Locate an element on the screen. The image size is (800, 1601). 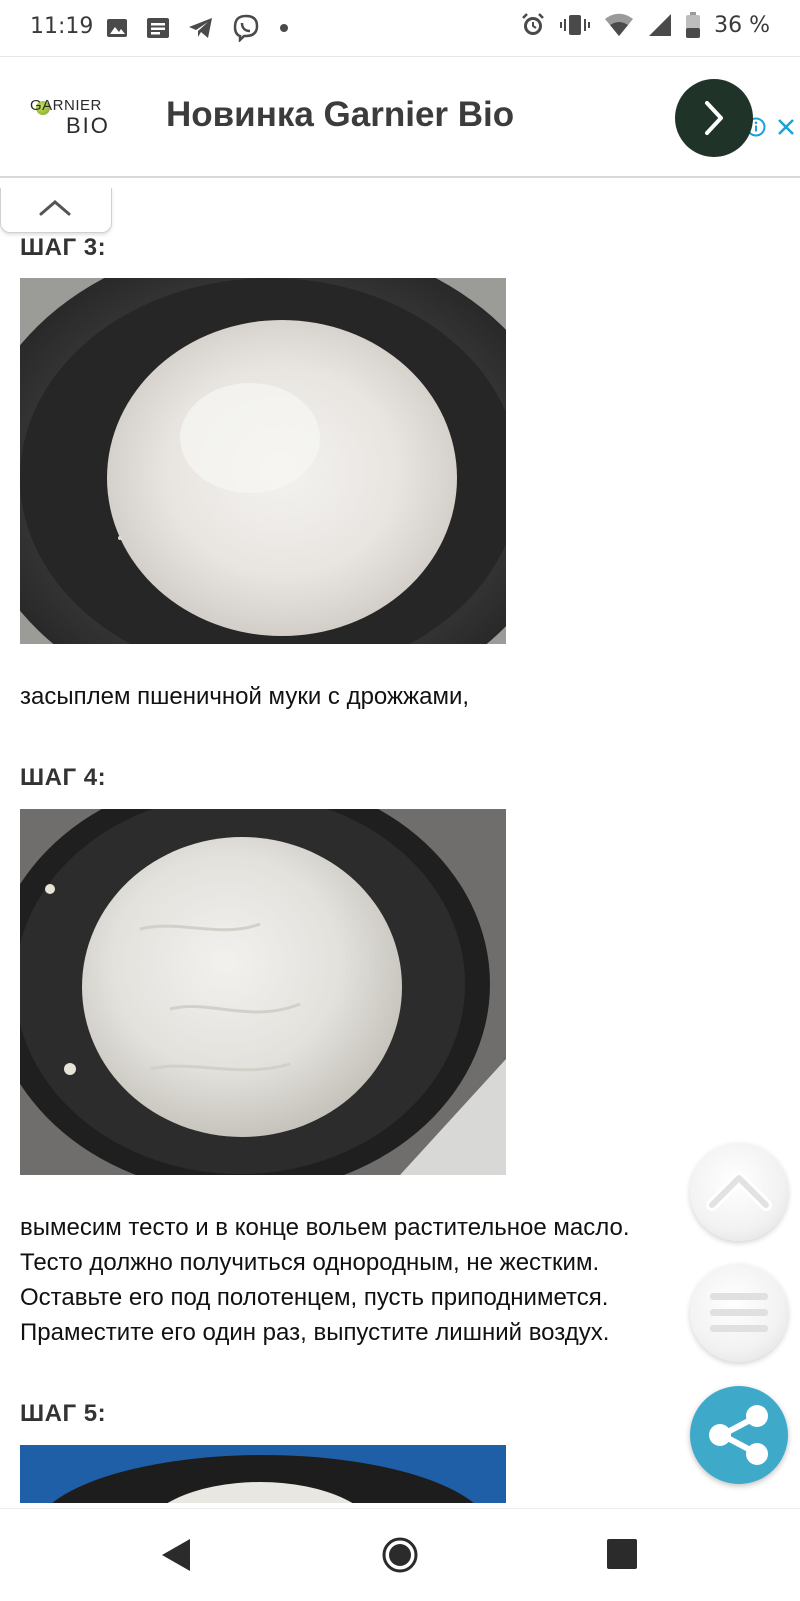
gallery-icon is located at coordinates (117, 28).